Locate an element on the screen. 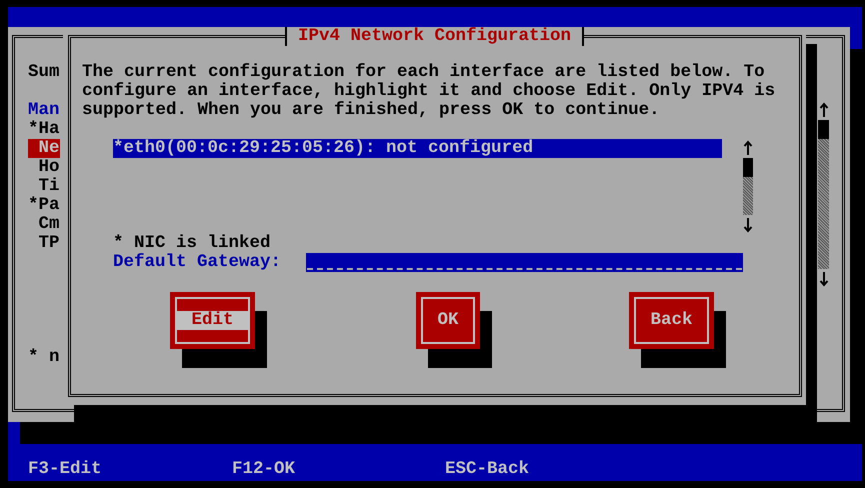 This screenshot has width=865, height=488. shortcut-hint: ESC-Back is located at coordinates (487, 469).